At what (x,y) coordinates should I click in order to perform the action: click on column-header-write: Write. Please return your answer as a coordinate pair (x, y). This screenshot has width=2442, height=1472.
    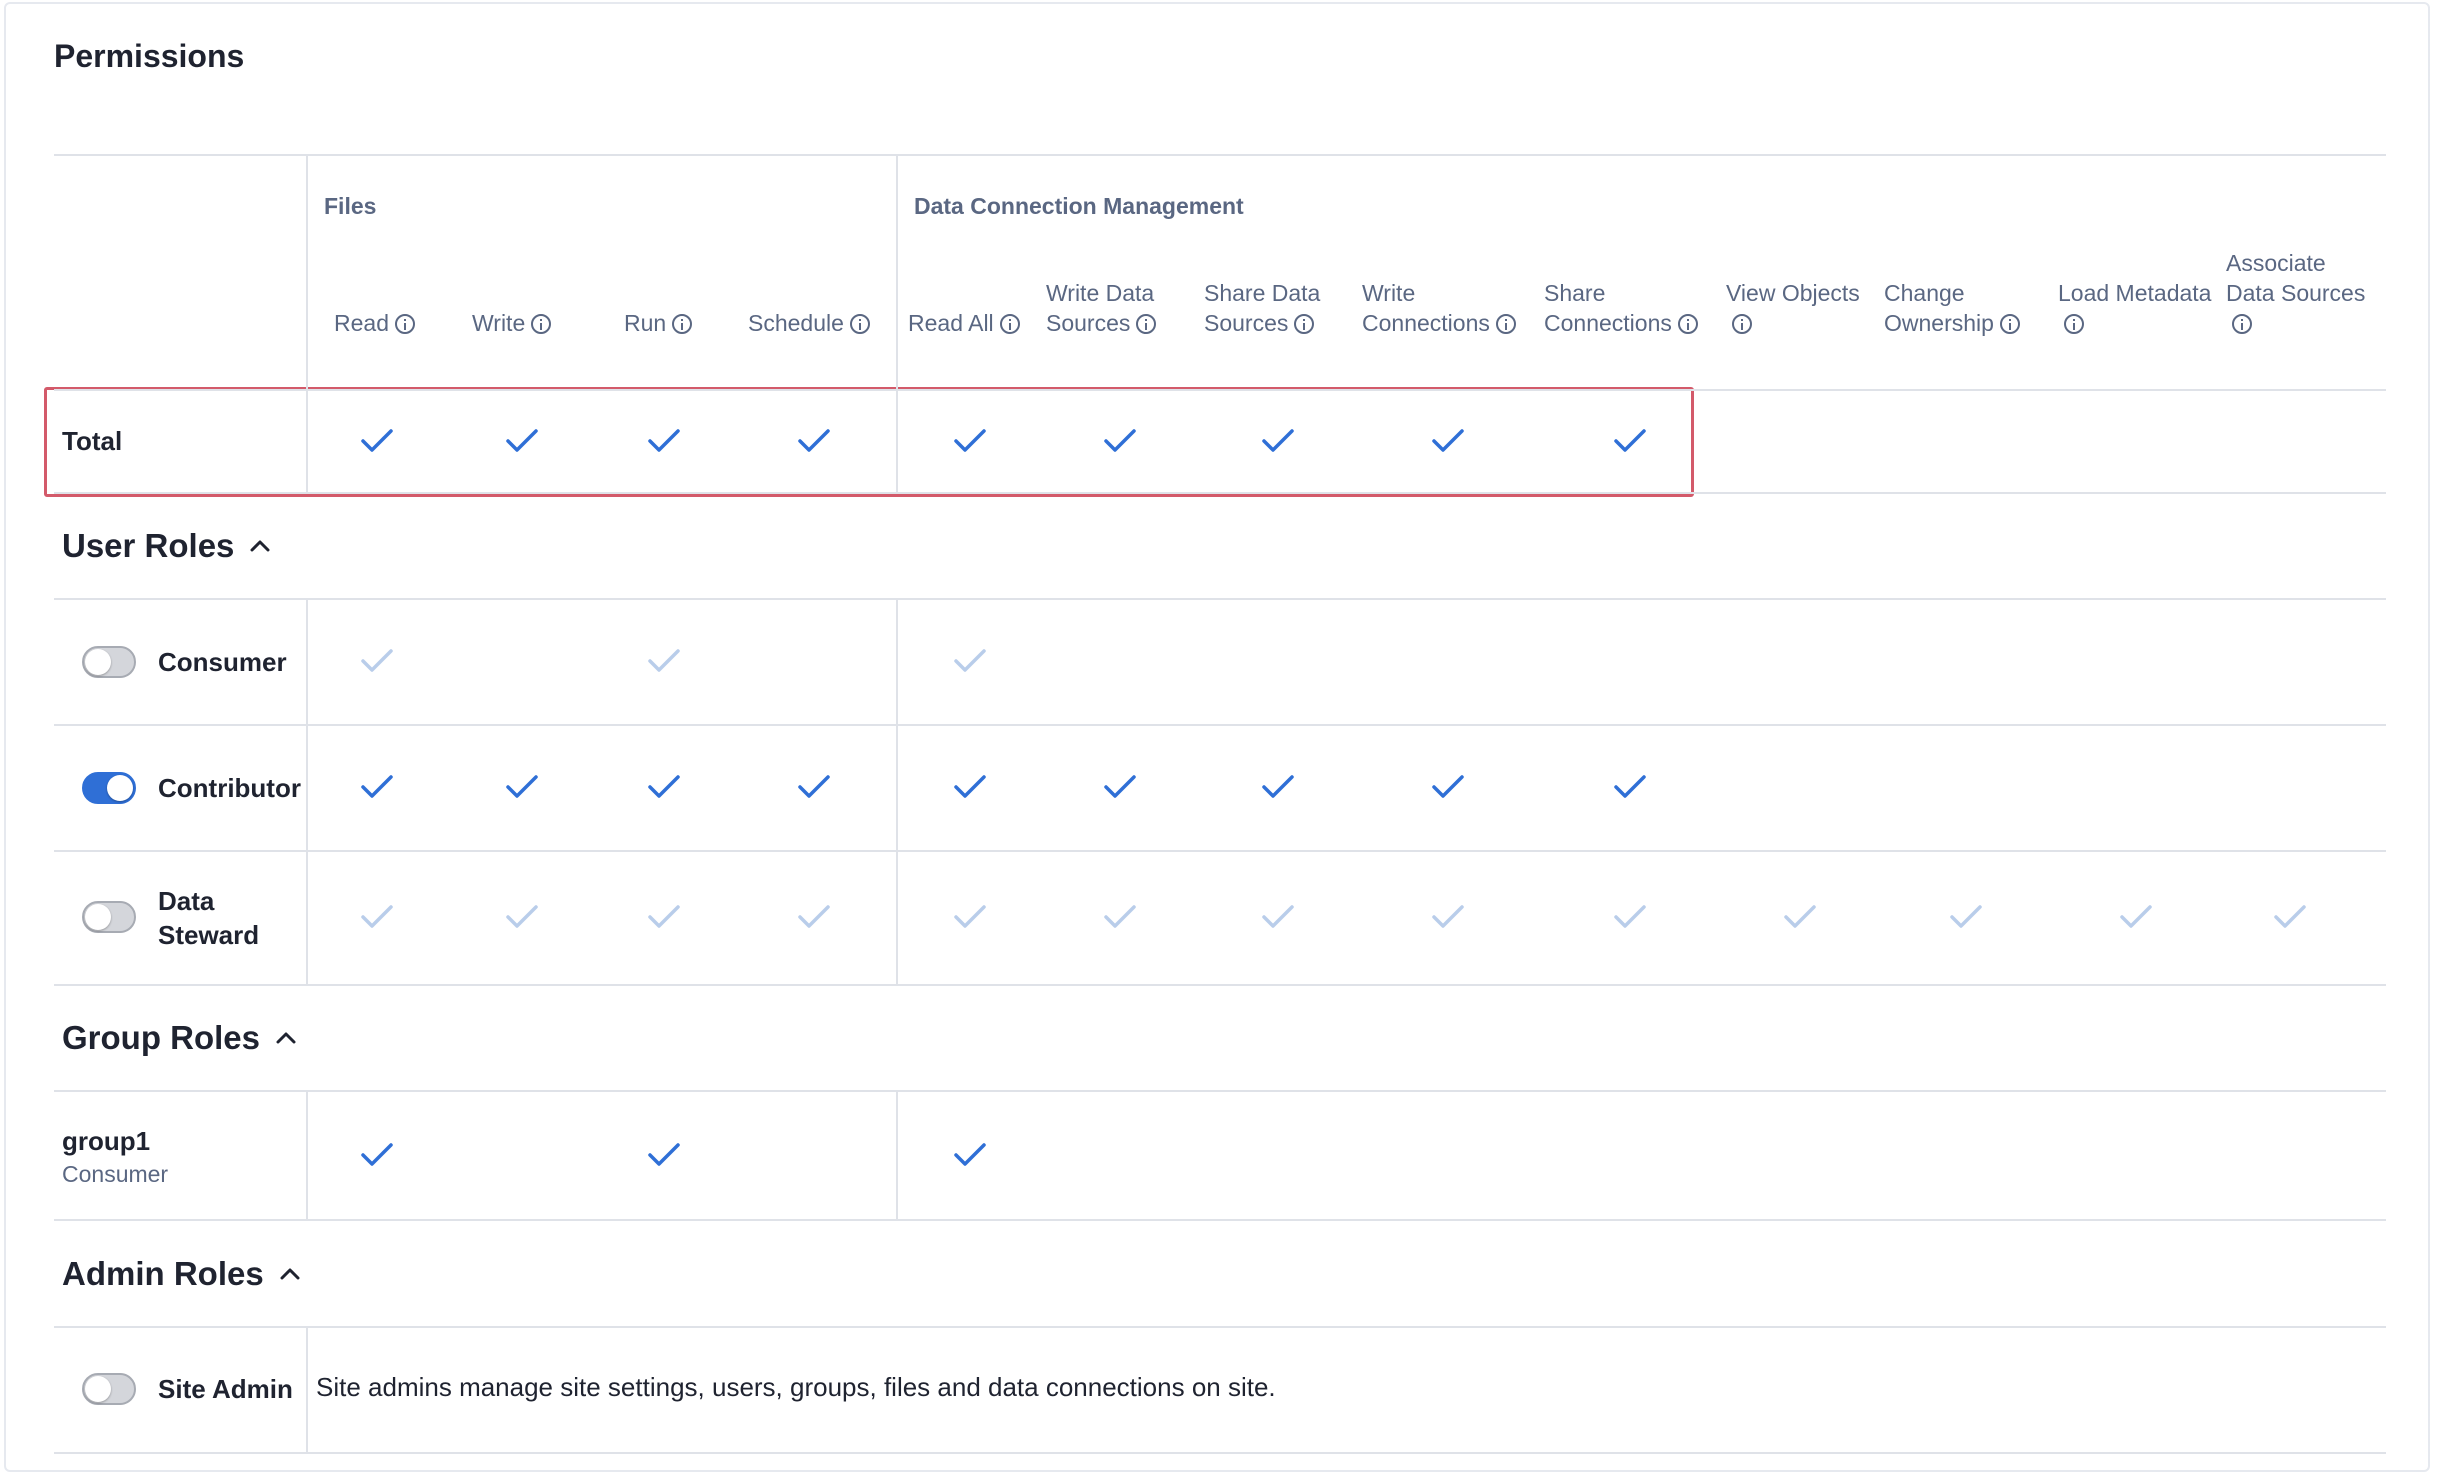
    Looking at the image, I should click on (537, 292).